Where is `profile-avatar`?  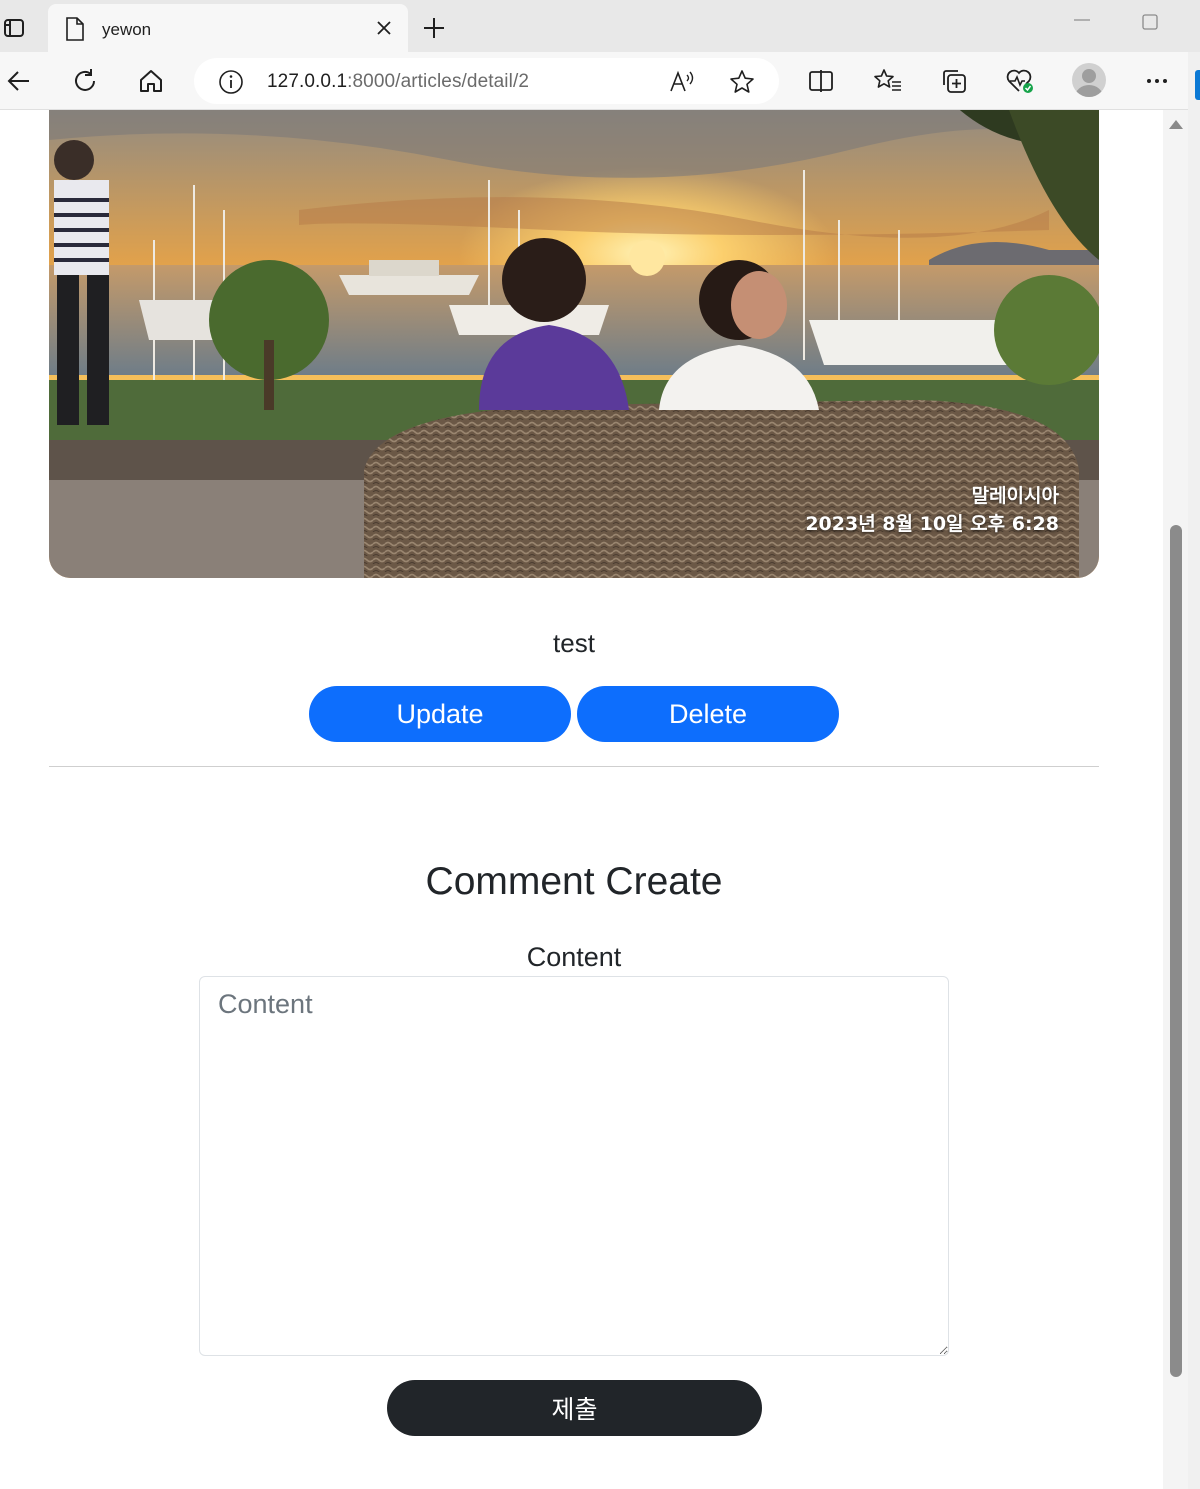
profile-avatar is located at coordinates (1089, 80).